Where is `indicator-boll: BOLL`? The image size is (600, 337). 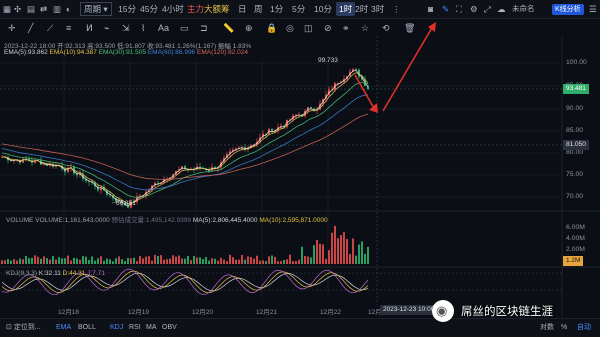
indicator-boll: BOLL is located at coordinates (87, 328).